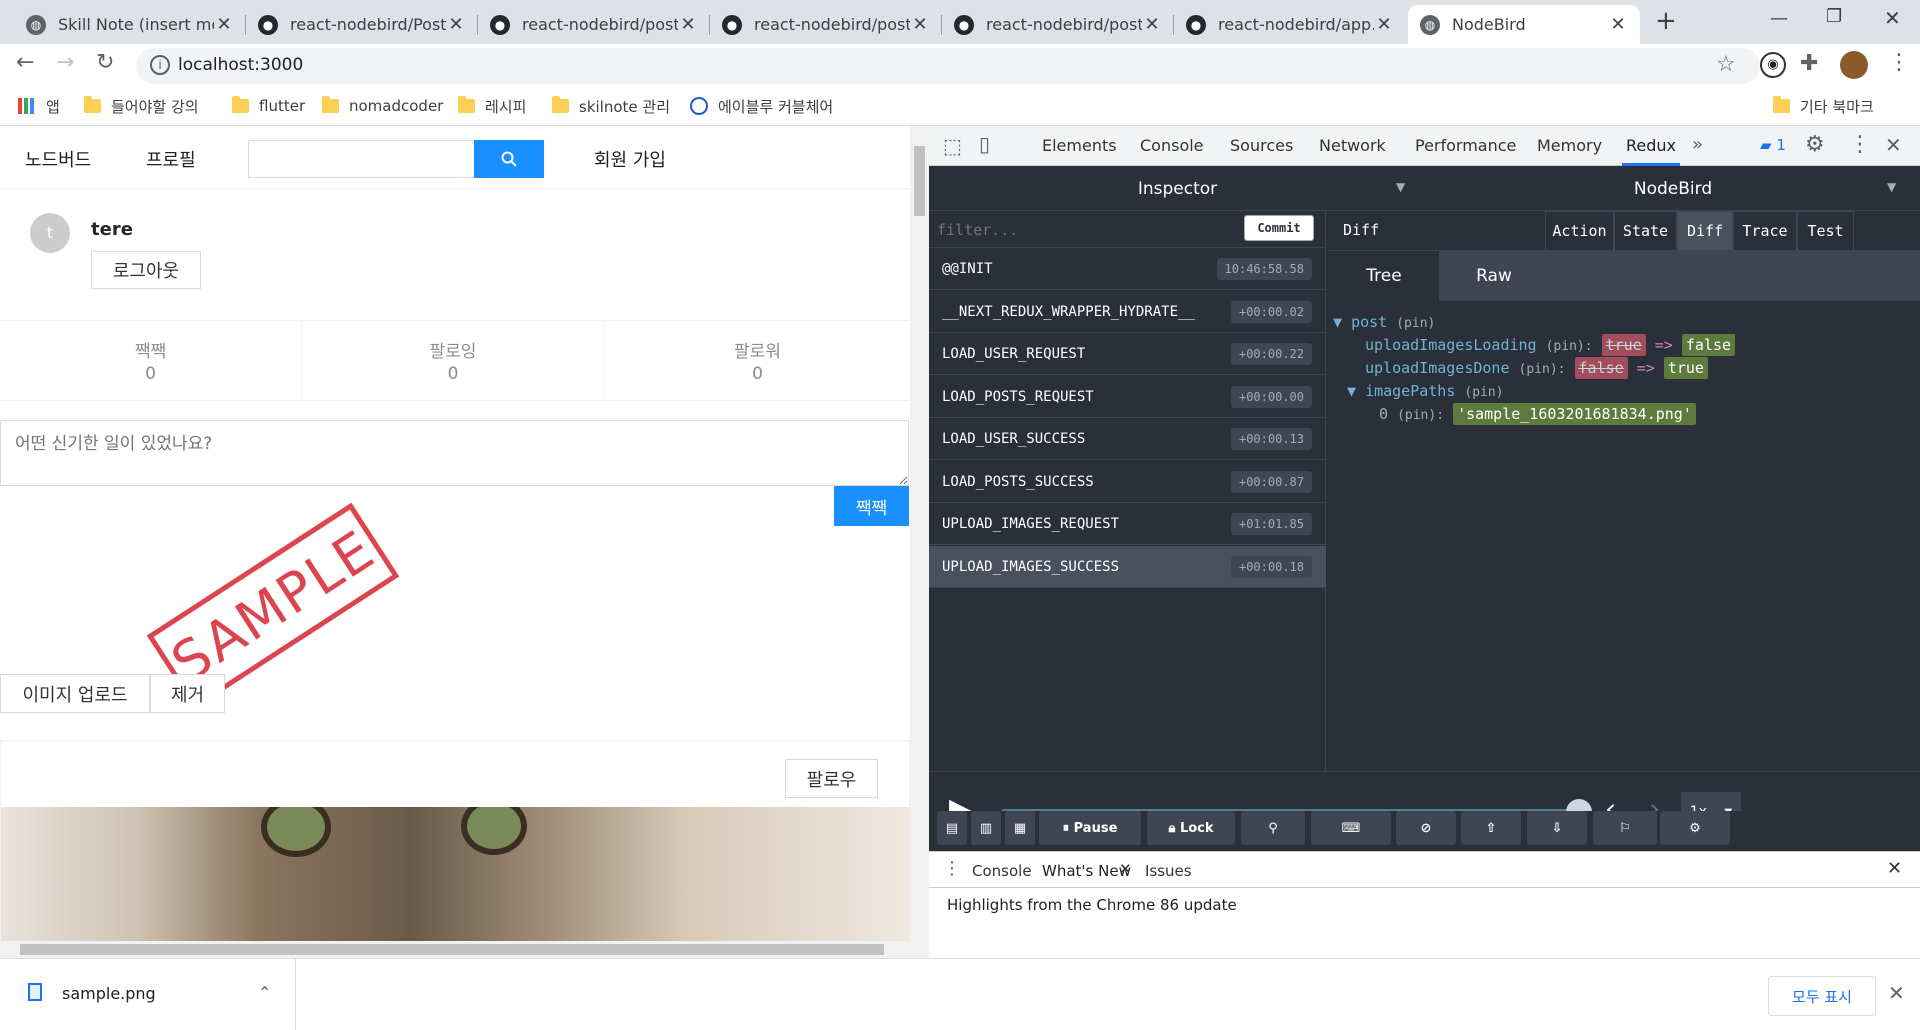 This screenshot has height=1030, width=1920. Describe the element at coordinates (1726, 64) in the screenshot. I see `star-icon: ☆` at that location.